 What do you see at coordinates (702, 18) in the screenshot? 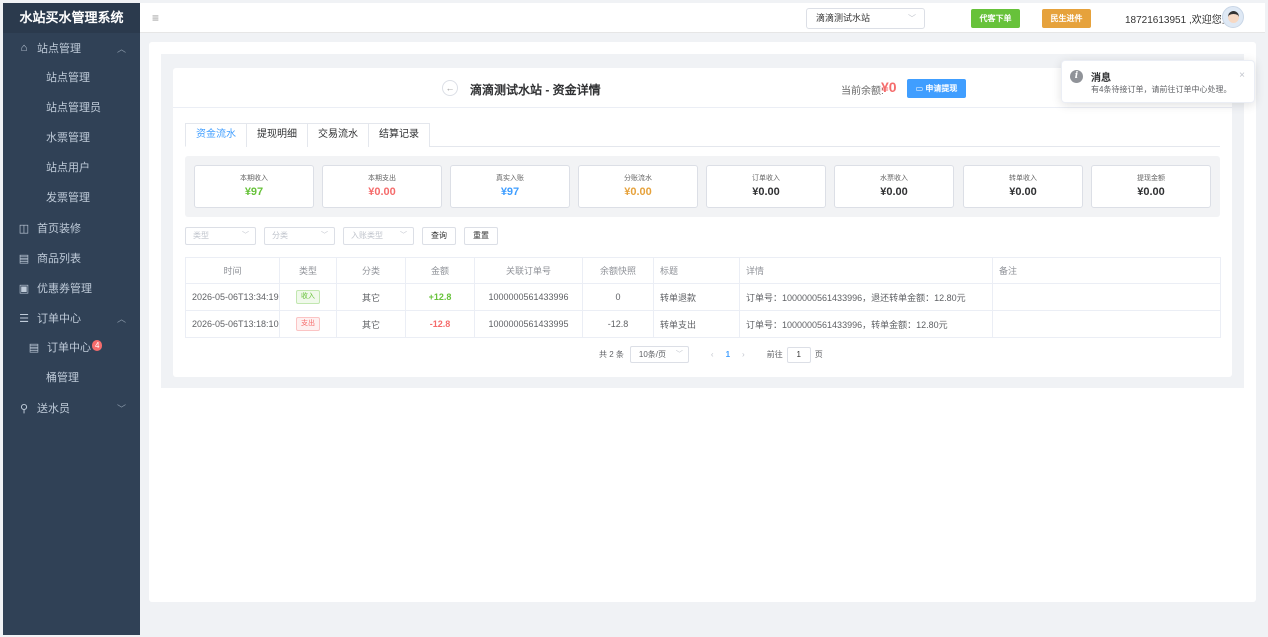
I see `top-header: ≡ 滴滴测试水站 ﹀ 代客下单 民生进件 18721613951 ,欢迎您登录` at bounding box center [702, 18].